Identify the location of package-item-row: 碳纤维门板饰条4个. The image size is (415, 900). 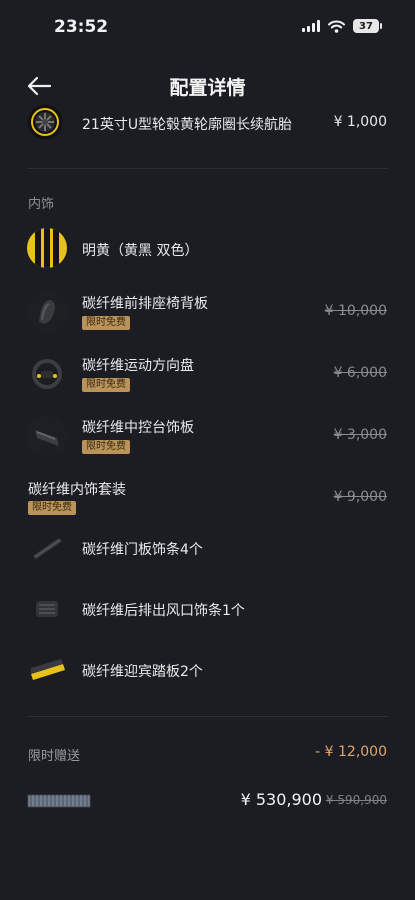
(207, 549).